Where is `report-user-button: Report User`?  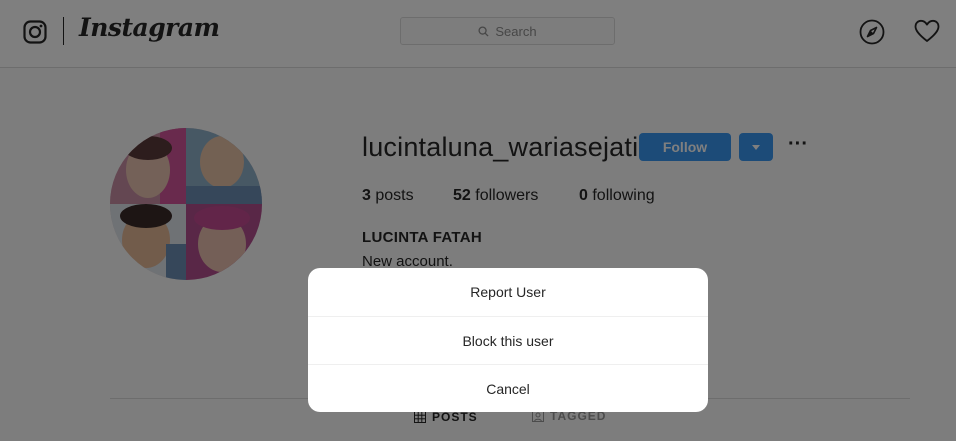 report-user-button: Report User is located at coordinates (508, 292).